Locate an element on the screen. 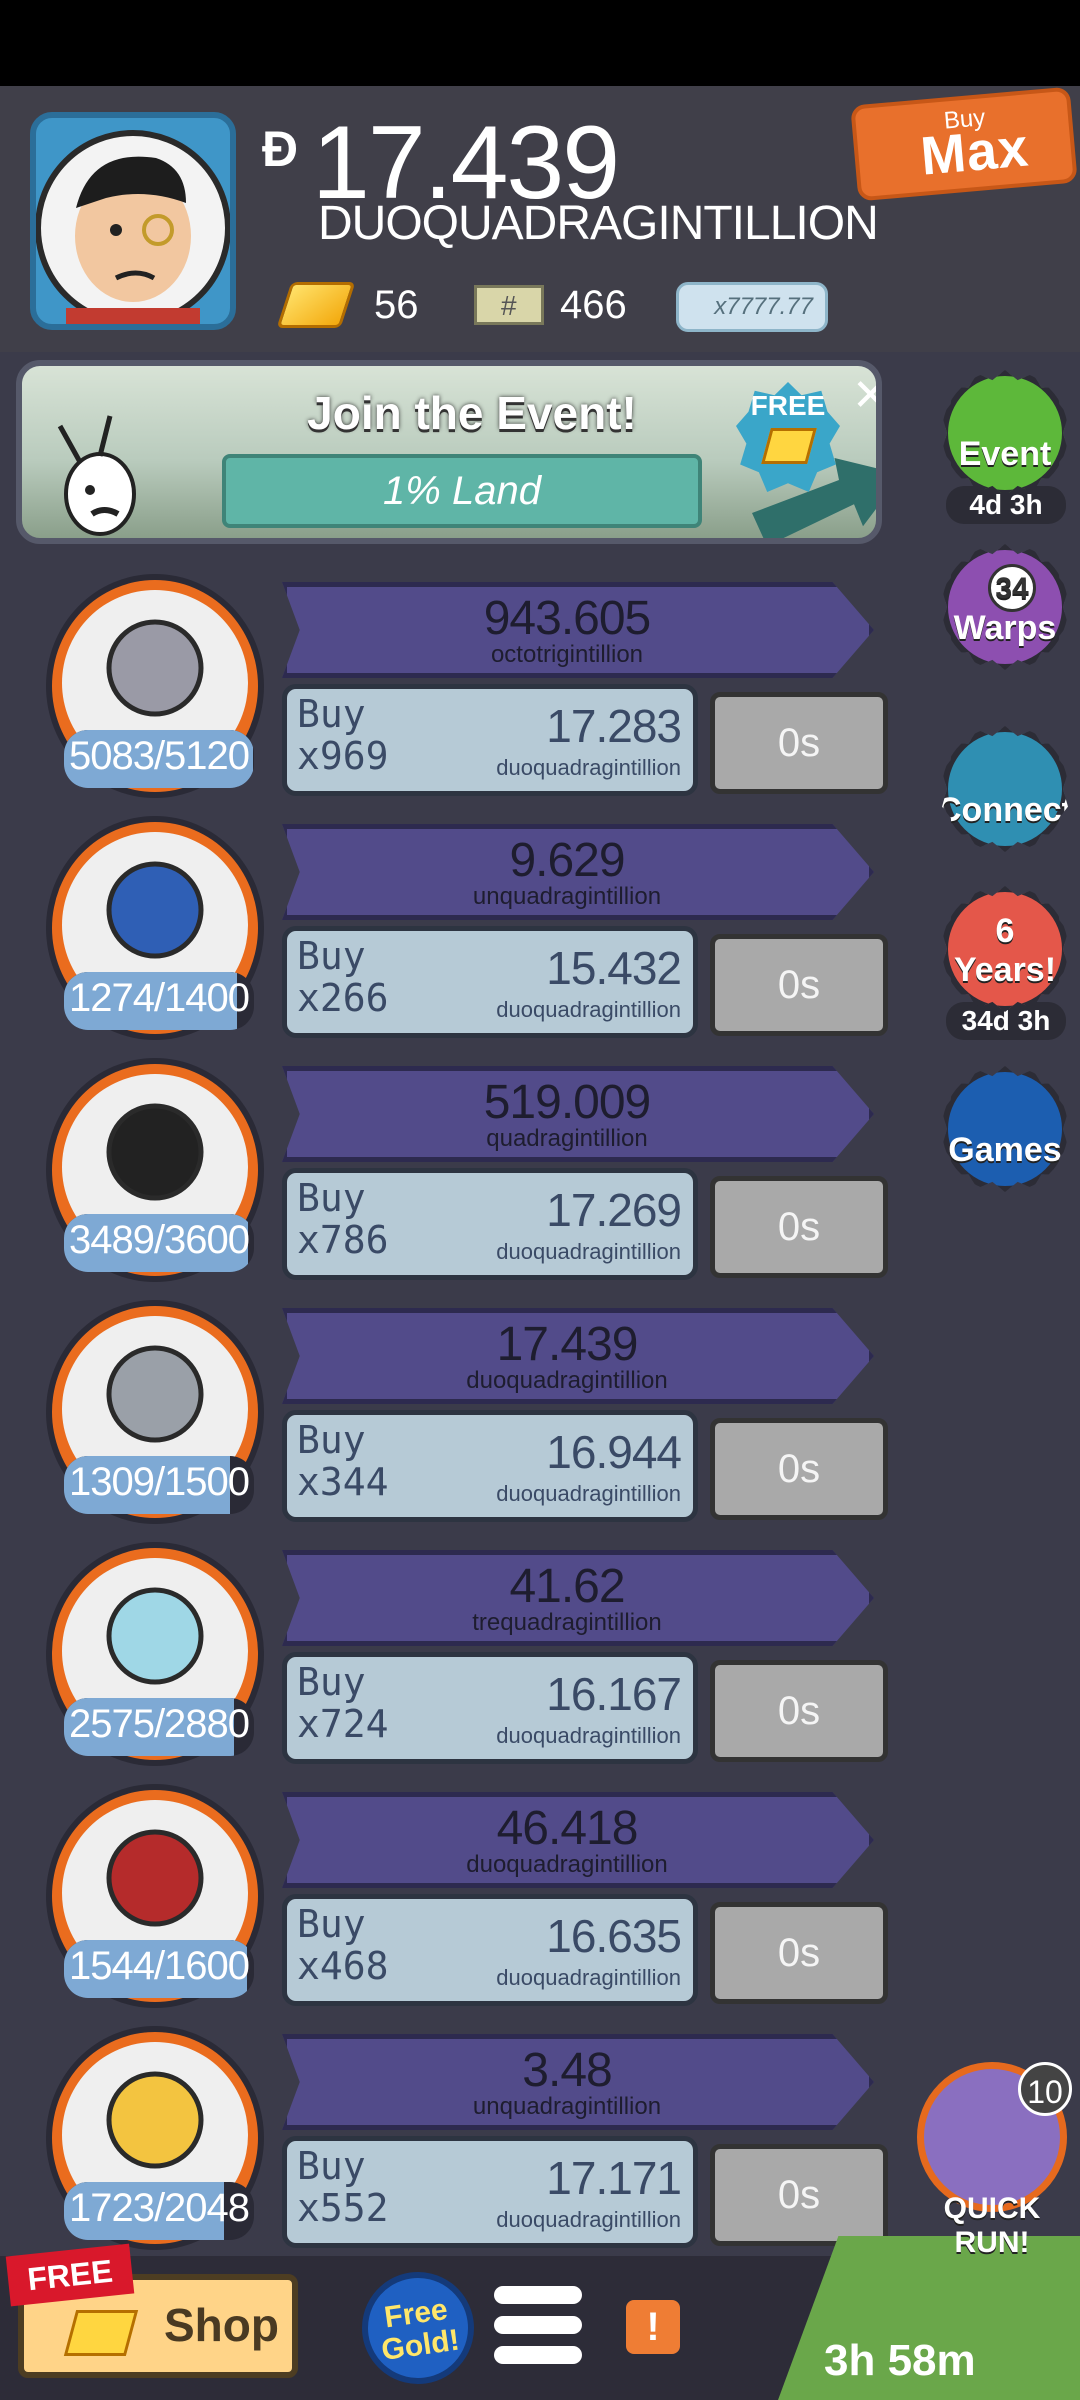 The height and width of the screenshot is (2400, 1080). production-bar: 9.629 unquadragintillion is located at coordinates (578, 872).